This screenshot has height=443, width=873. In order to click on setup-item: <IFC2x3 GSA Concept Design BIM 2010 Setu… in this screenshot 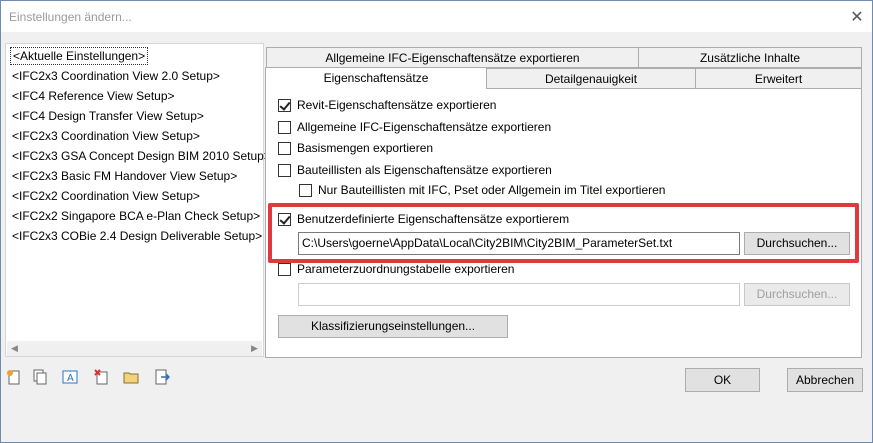, I will do `click(141, 156)`.